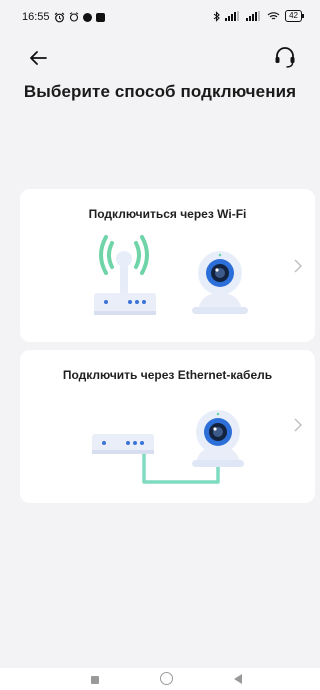  What do you see at coordinates (38, 58) in the screenshot?
I see `back-arrow-icon` at bounding box center [38, 58].